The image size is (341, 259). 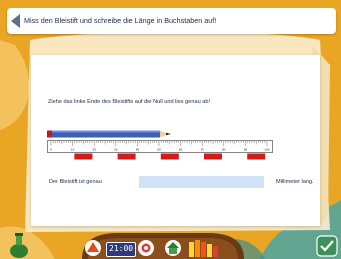 What do you see at coordinates (93, 248) in the screenshot?
I see `eraser-icon` at bounding box center [93, 248].